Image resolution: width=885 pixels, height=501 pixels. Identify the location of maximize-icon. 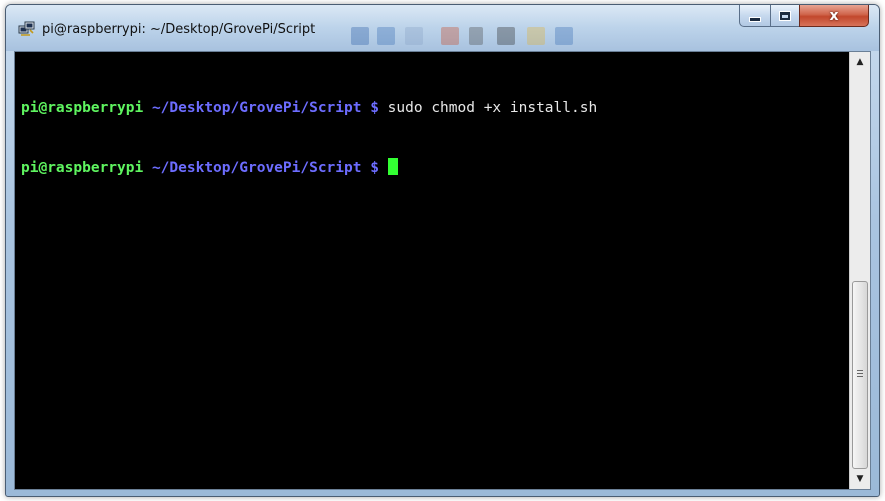
(785, 15).